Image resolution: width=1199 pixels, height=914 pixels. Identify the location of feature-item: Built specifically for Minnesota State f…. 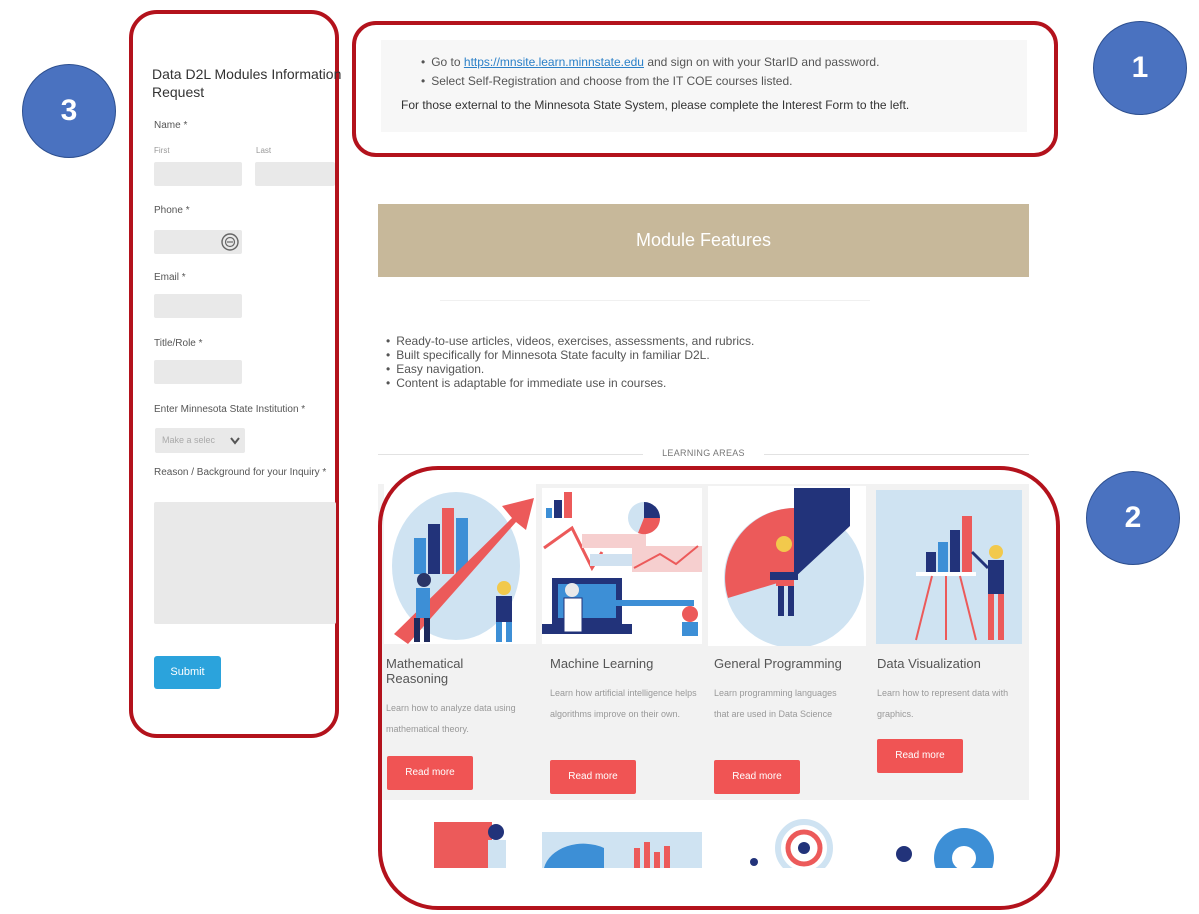
(696, 355).